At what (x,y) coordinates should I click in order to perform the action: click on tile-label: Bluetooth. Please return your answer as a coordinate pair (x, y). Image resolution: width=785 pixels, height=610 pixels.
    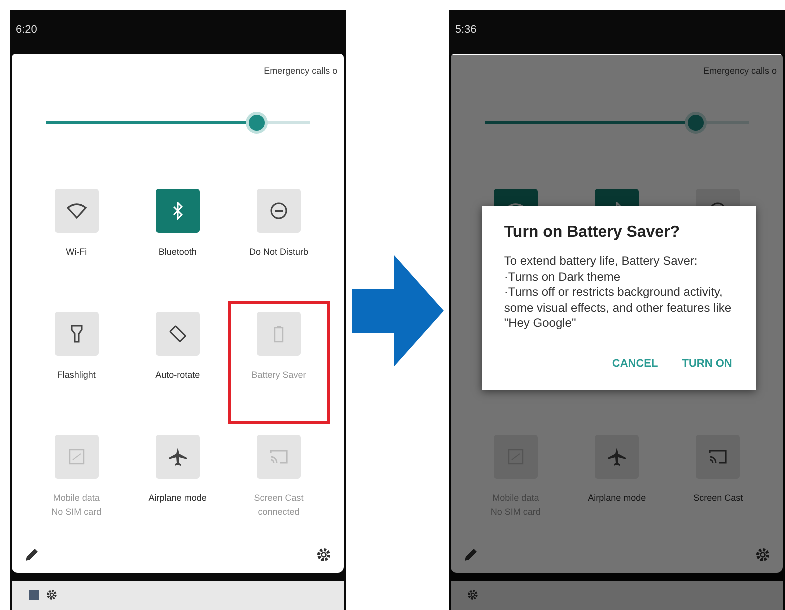
    Looking at the image, I should click on (177, 251).